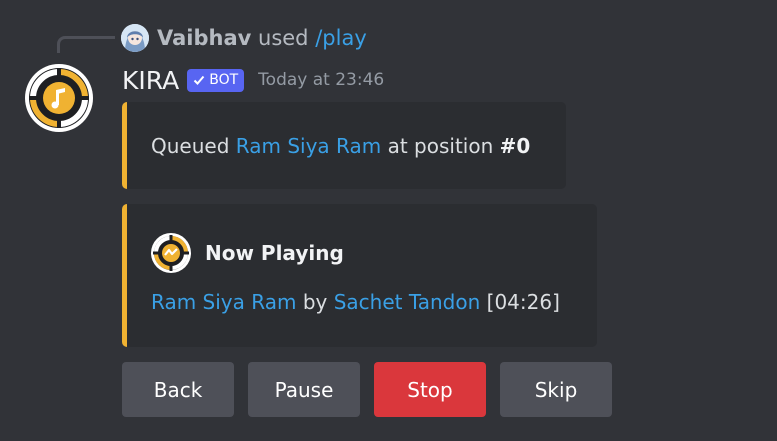  What do you see at coordinates (308, 146) in the screenshot?
I see `queued-song-link: Ram Siya Ram` at bounding box center [308, 146].